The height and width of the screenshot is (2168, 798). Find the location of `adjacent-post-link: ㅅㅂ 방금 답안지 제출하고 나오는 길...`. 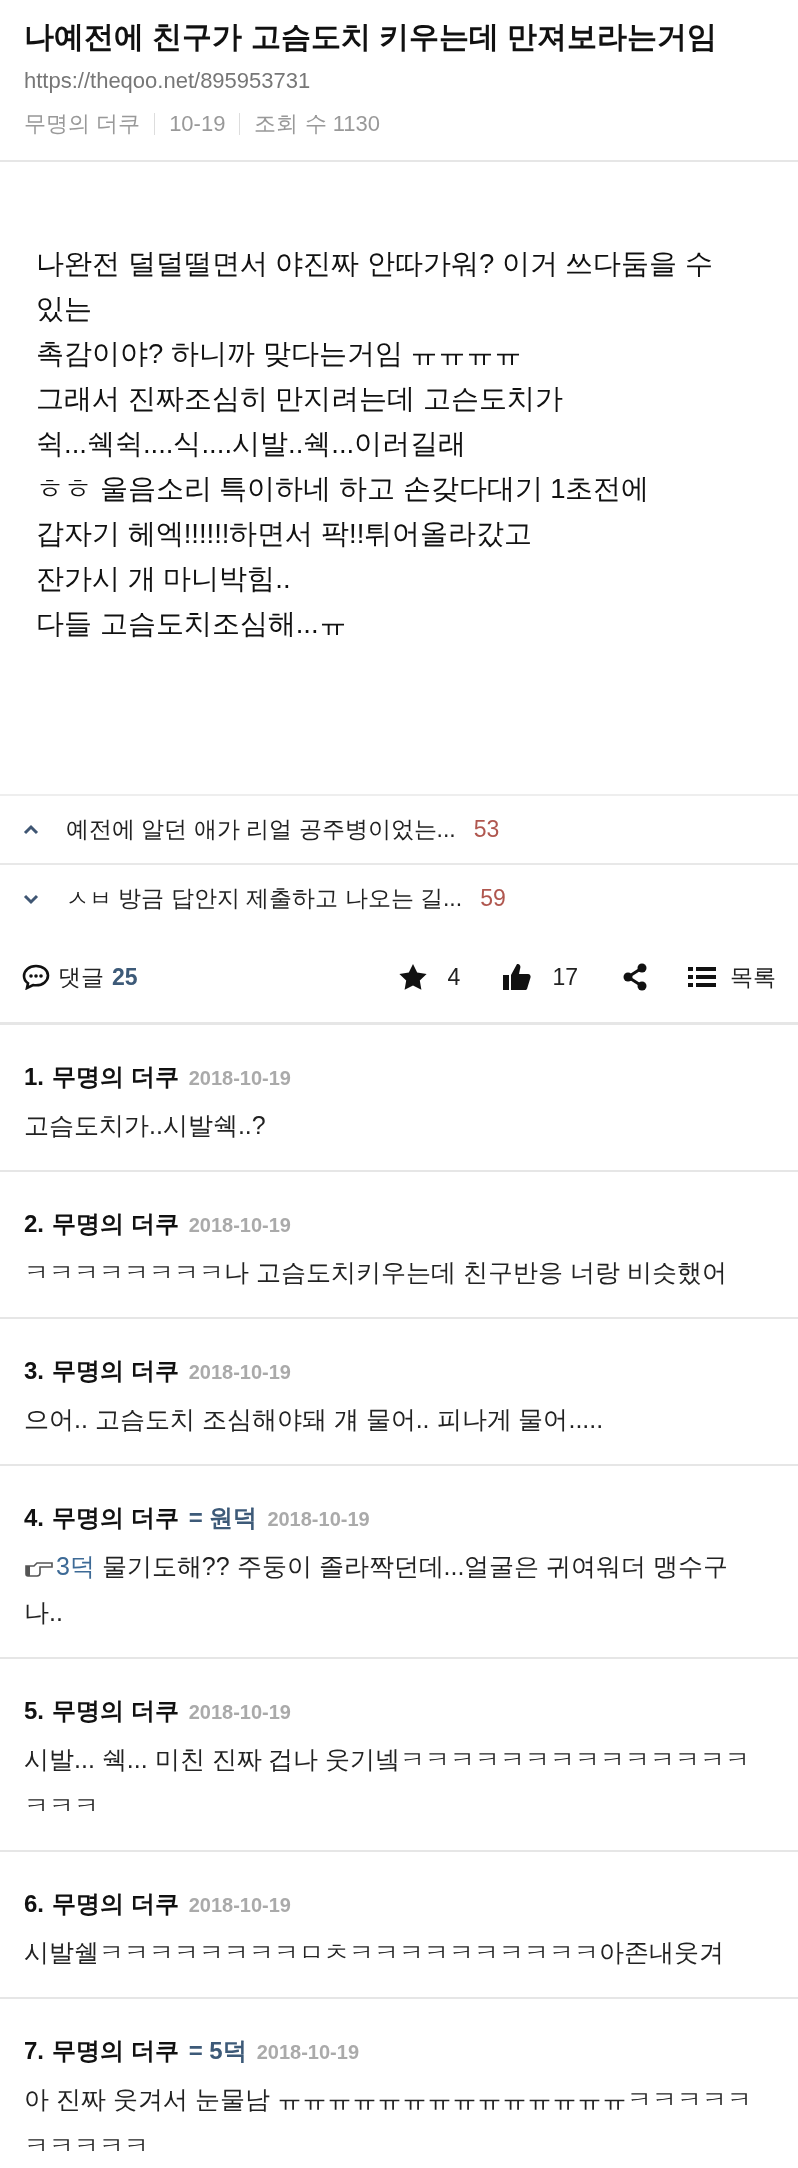

adjacent-post-link: ㅅㅂ 방금 답안지 제출하고 나오는 길... is located at coordinates (264, 898).